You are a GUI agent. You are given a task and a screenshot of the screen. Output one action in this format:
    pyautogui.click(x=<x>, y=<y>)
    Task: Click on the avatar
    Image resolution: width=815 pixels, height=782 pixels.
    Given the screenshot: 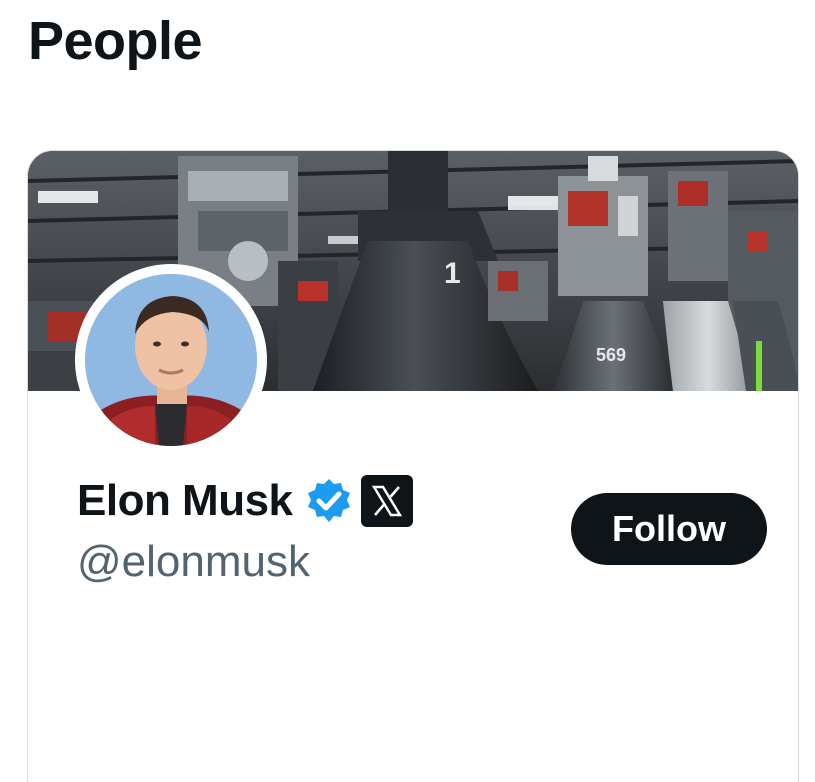 What is the action you would take?
    pyautogui.click(x=171, y=360)
    